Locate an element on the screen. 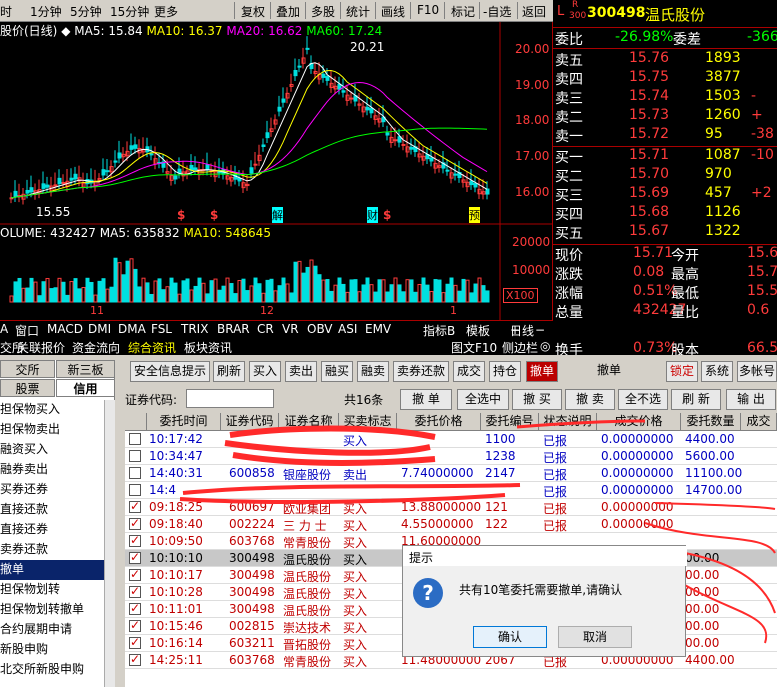  tab-f10: 图文F10 is located at coordinates (474, 347).